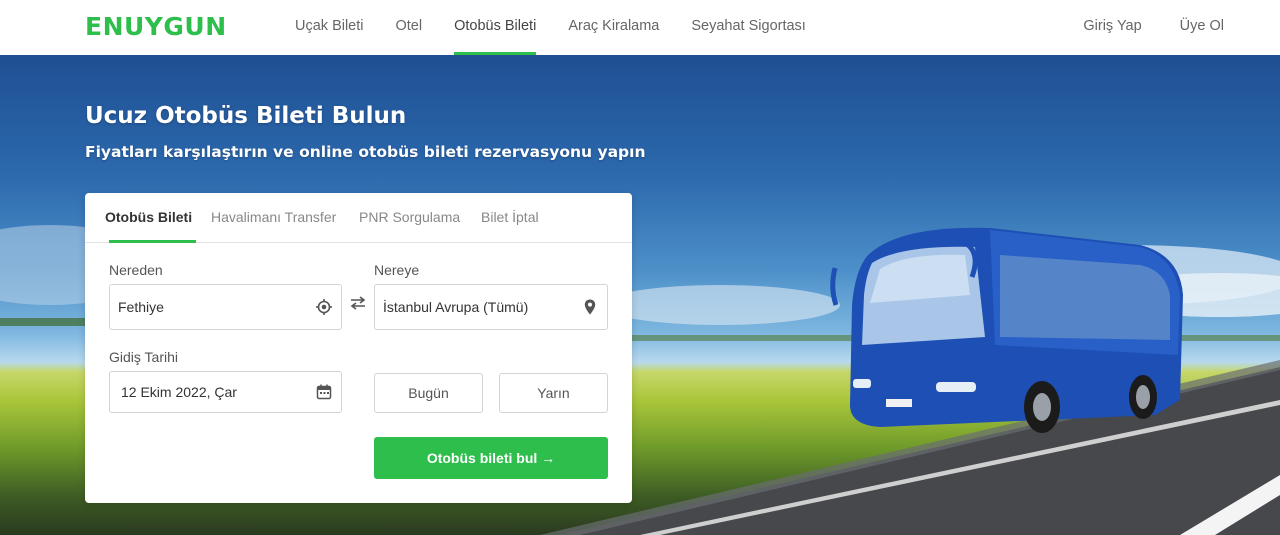 This screenshot has height=535, width=1280. I want to click on from-value: Fethiye, so click(141, 307).